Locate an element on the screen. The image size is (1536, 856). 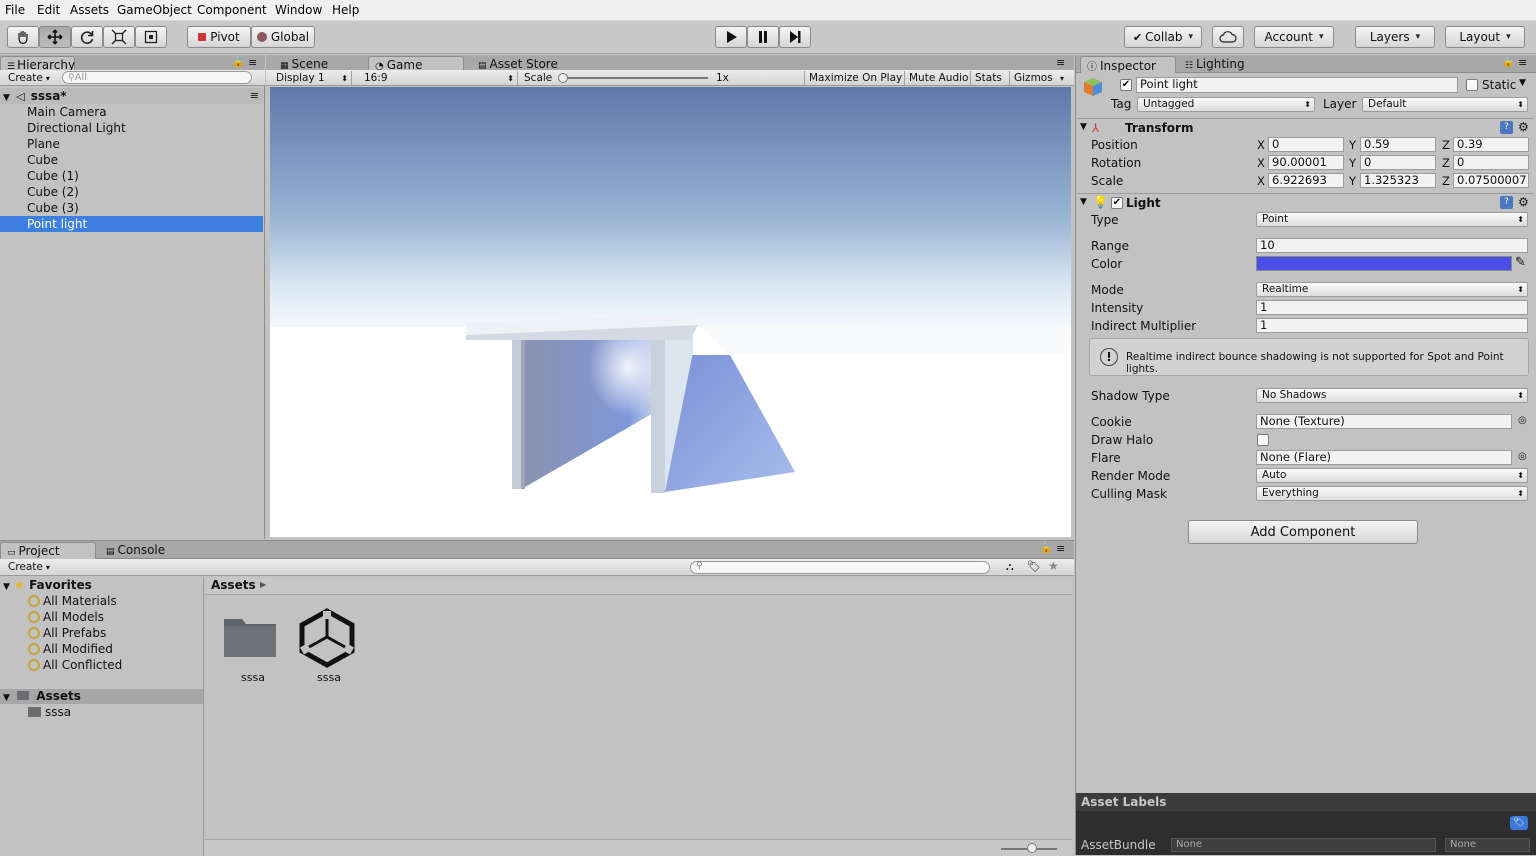
menu-edit: Edit is located at coordinates (48, 10).